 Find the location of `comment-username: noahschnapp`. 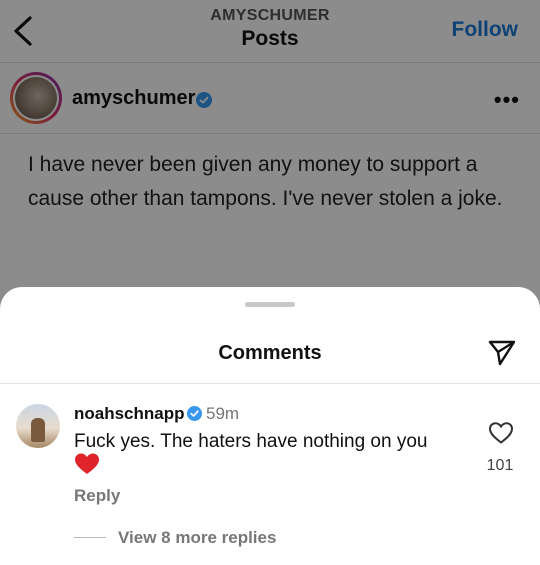

comment-username: noahschnapp is located at coordinates (129, 414).